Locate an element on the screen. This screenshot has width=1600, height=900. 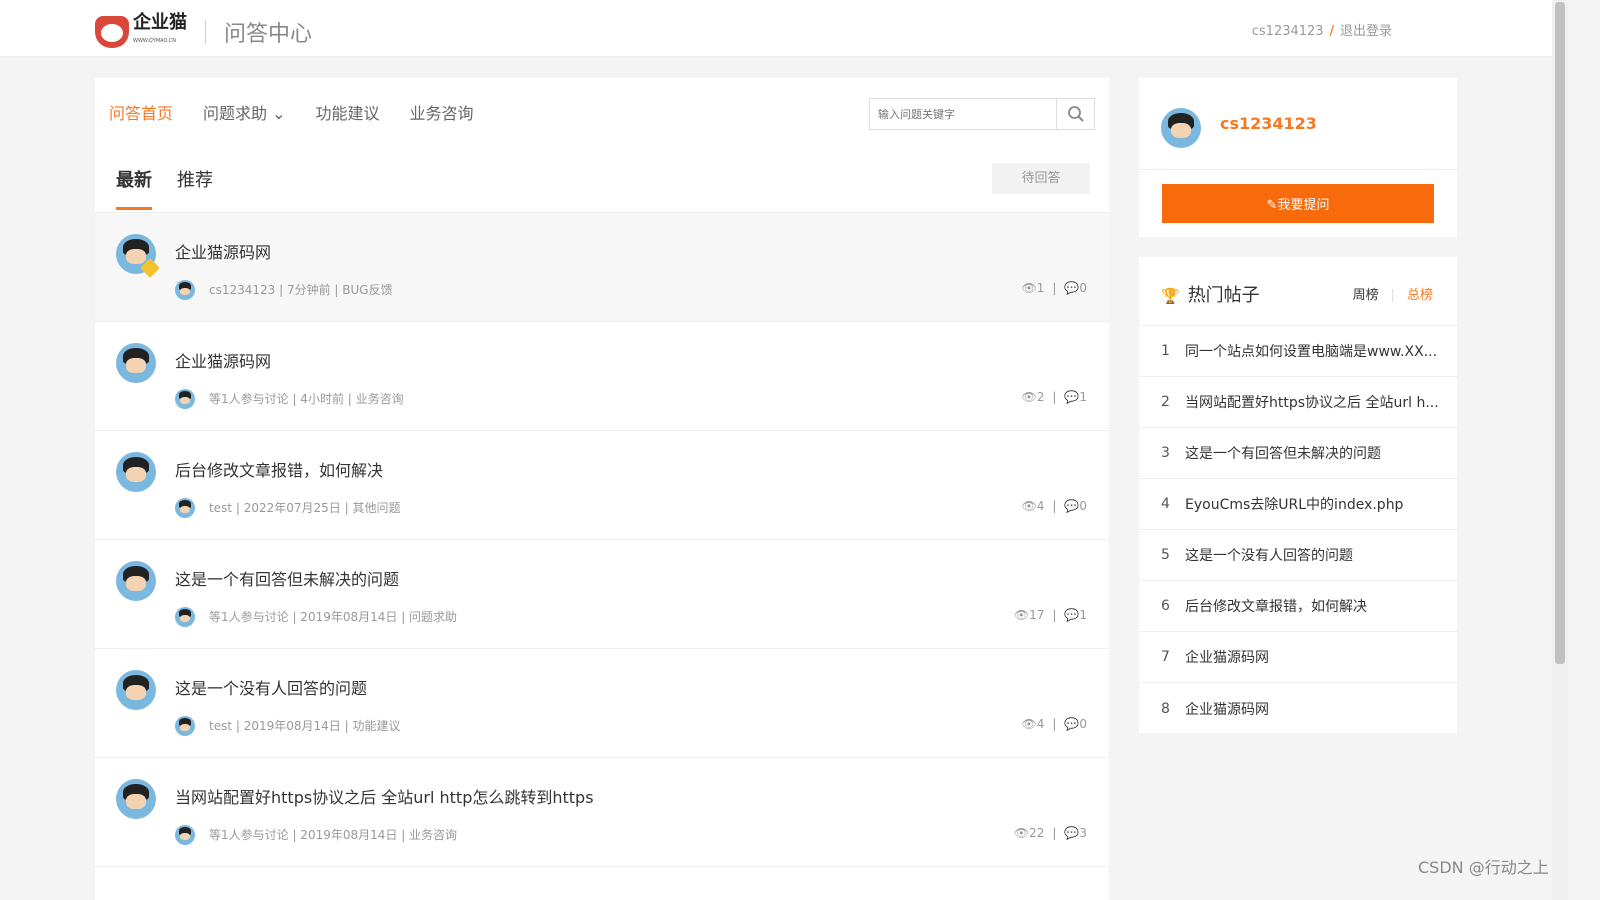
nav-home: 问答首页 is located at coordinates (141, 112).